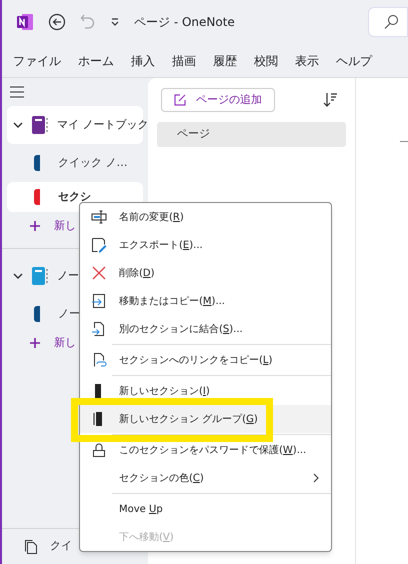  Describe the element at coordinates (99, 301) in the screenshot. I see `move-icon` at that location.